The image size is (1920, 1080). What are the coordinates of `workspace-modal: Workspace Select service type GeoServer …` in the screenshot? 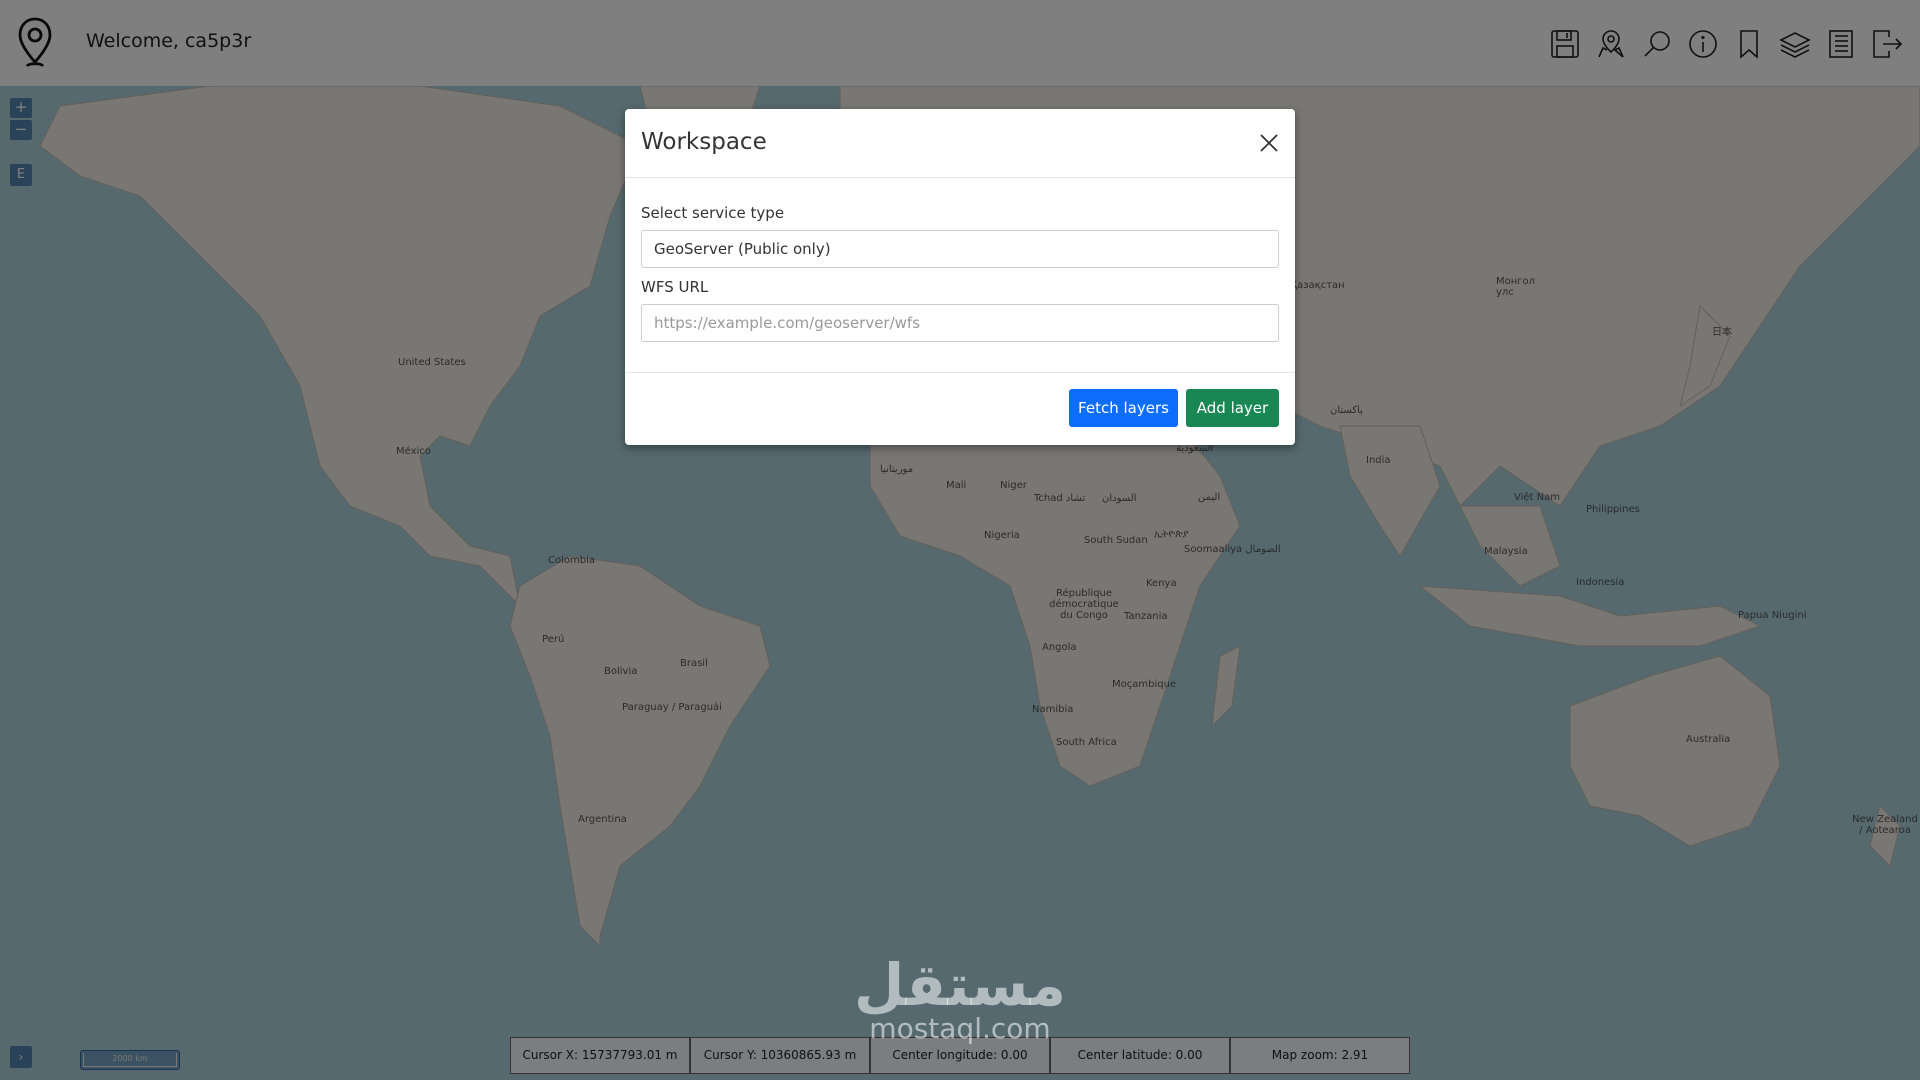 It's located at (960, 277).